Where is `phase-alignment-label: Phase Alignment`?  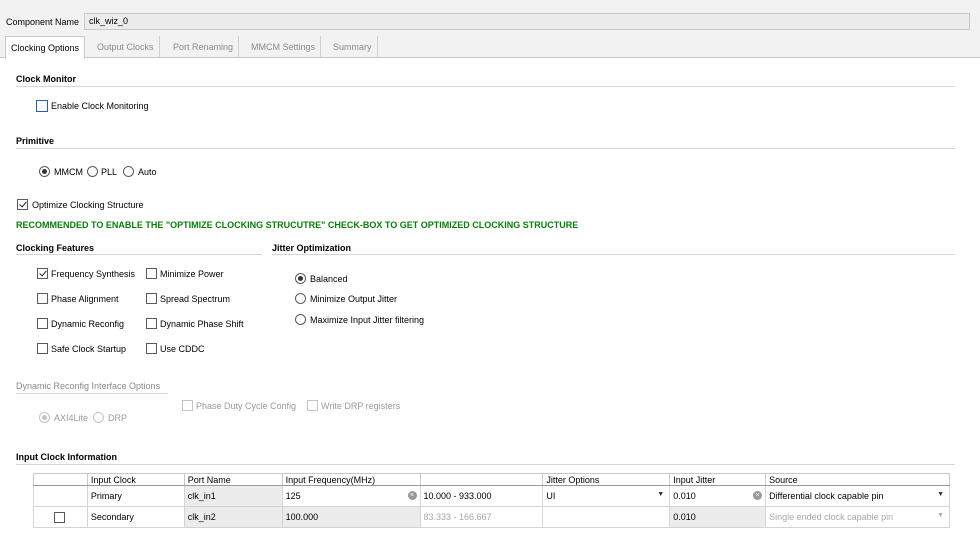
phase-alignment-label: Phase Alignment is located at coordinates (85, 299).